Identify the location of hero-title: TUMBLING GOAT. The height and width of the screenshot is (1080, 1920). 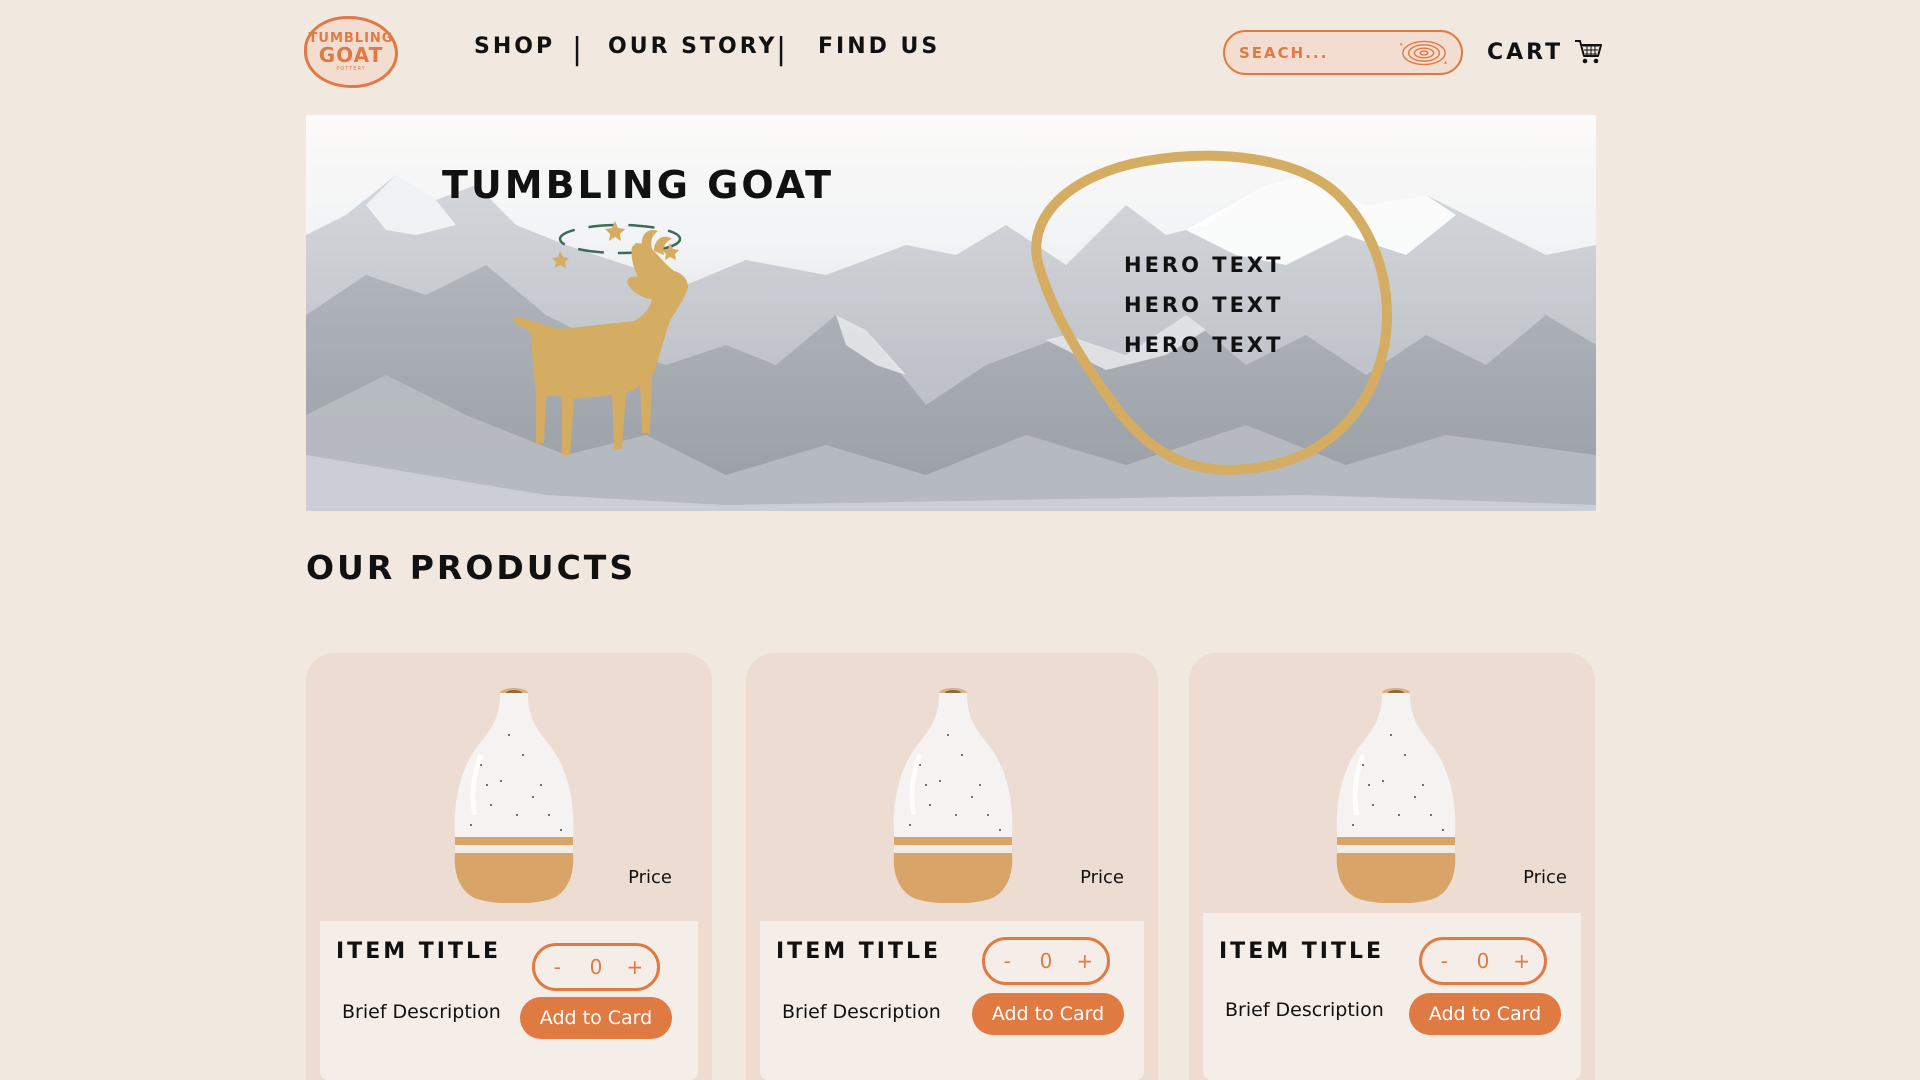
(638, 185).